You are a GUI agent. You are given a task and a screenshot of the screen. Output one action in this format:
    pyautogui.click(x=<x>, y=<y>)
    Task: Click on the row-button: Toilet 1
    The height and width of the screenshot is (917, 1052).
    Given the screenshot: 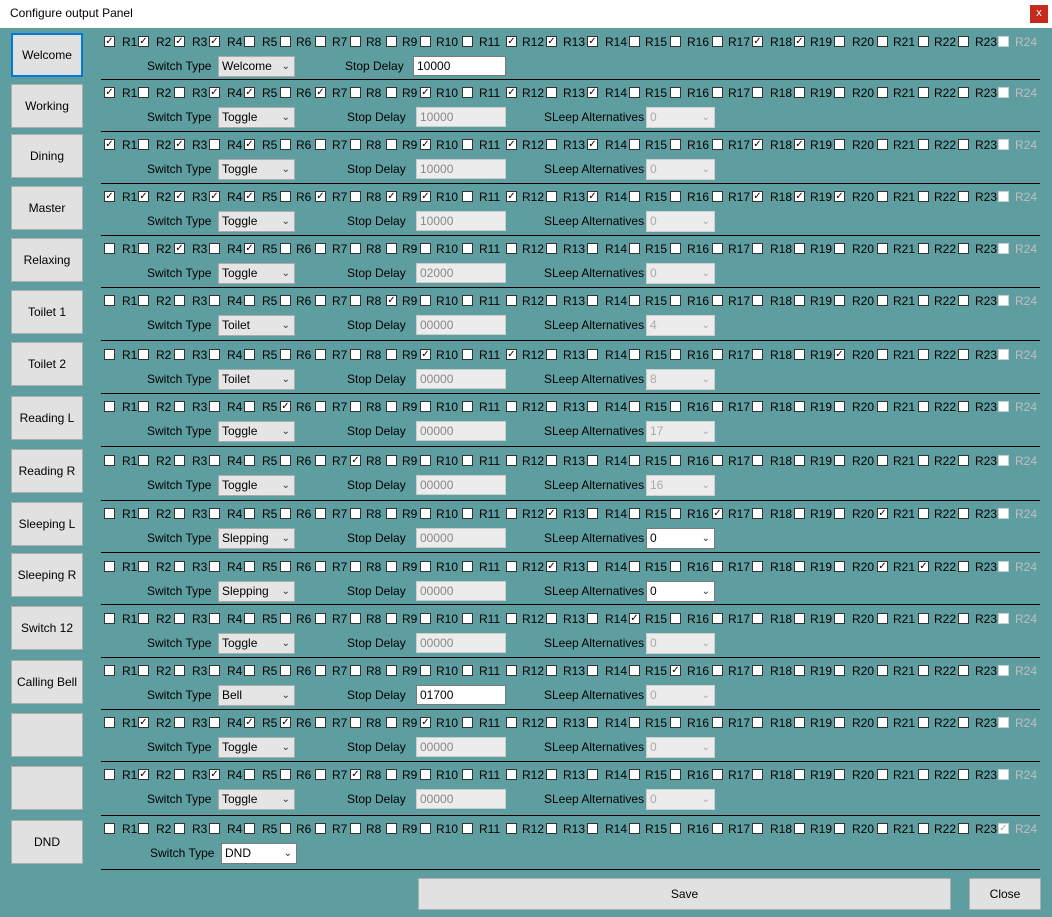 What is the action you would take?
    pyautogui.click(x=47, y=312)
    